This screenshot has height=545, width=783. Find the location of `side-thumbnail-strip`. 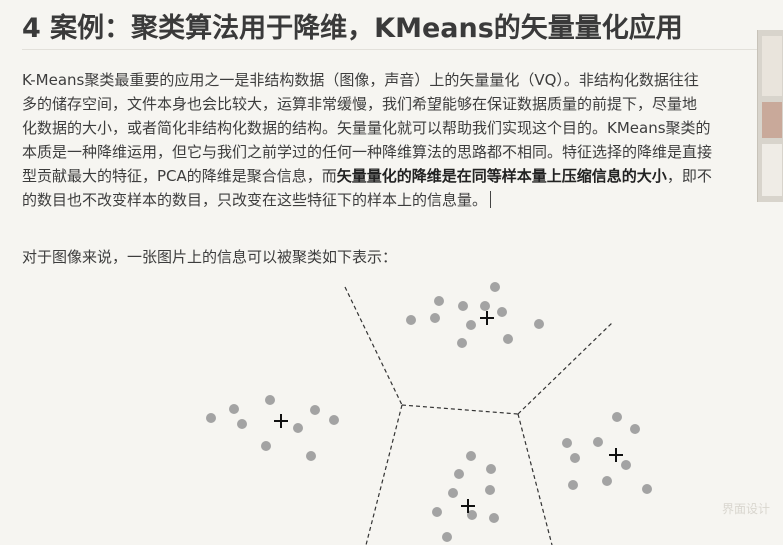

side-thumbnail-strip is located at coordinates (770, 116).